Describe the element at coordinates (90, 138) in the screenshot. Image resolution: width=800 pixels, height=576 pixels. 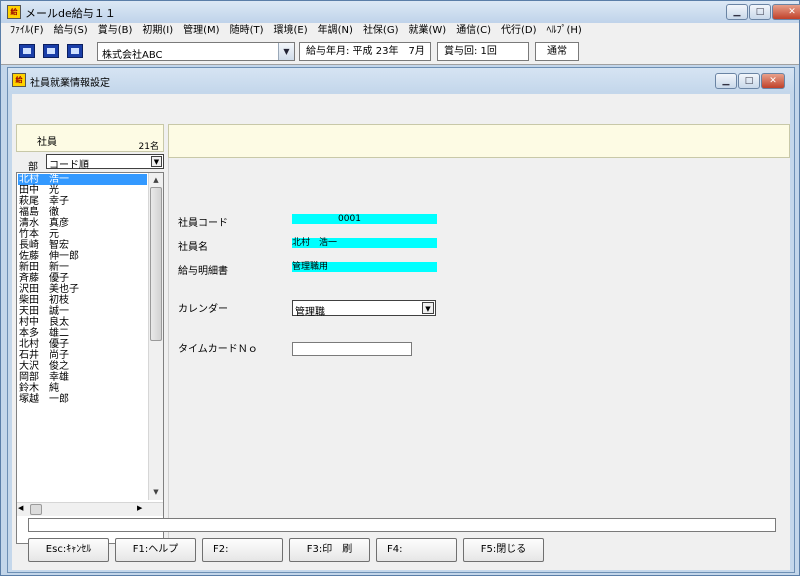
I see `employee-header: 社員 21名` at that location.